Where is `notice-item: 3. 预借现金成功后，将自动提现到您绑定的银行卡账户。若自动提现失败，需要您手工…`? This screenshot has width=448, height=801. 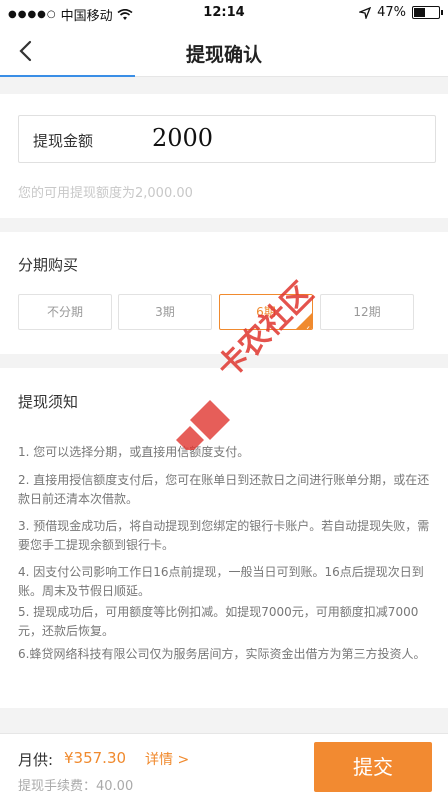
notice-item: 3. 预借现金成功后，将自动提现到您绑定的银行卡账户。若自动提现失败，需要您手工… is located at coordinates (224, 535).